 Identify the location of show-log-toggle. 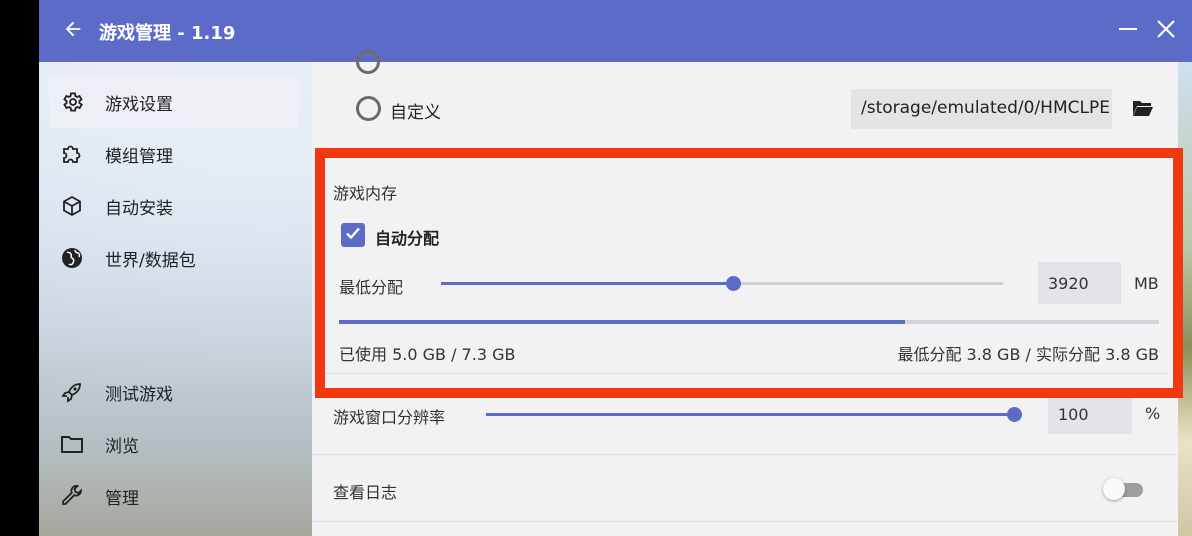
(1124, 489).